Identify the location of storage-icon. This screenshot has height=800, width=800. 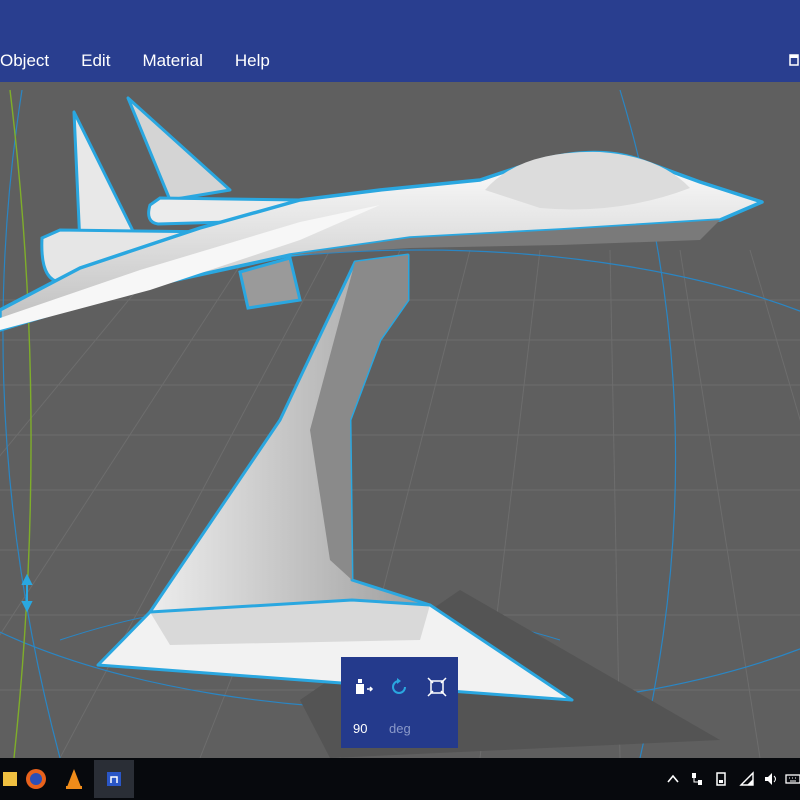
(721, 779).